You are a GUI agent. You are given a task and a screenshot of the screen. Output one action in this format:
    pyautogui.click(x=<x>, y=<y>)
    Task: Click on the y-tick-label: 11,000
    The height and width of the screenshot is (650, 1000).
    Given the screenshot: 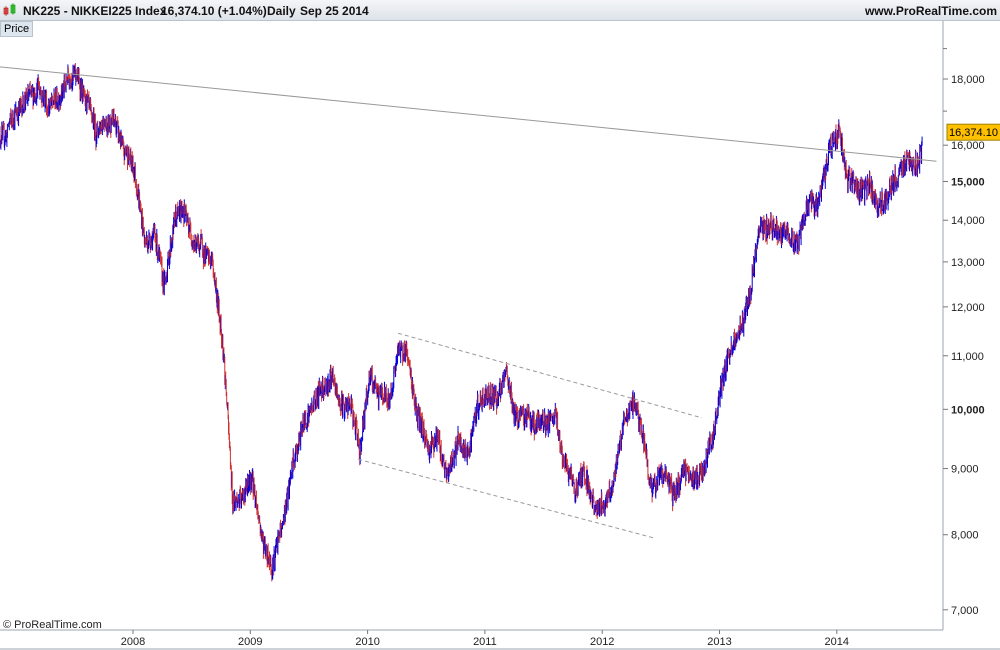 What is the action you would take?
    pyautogui.click(x=967, y=357)
    